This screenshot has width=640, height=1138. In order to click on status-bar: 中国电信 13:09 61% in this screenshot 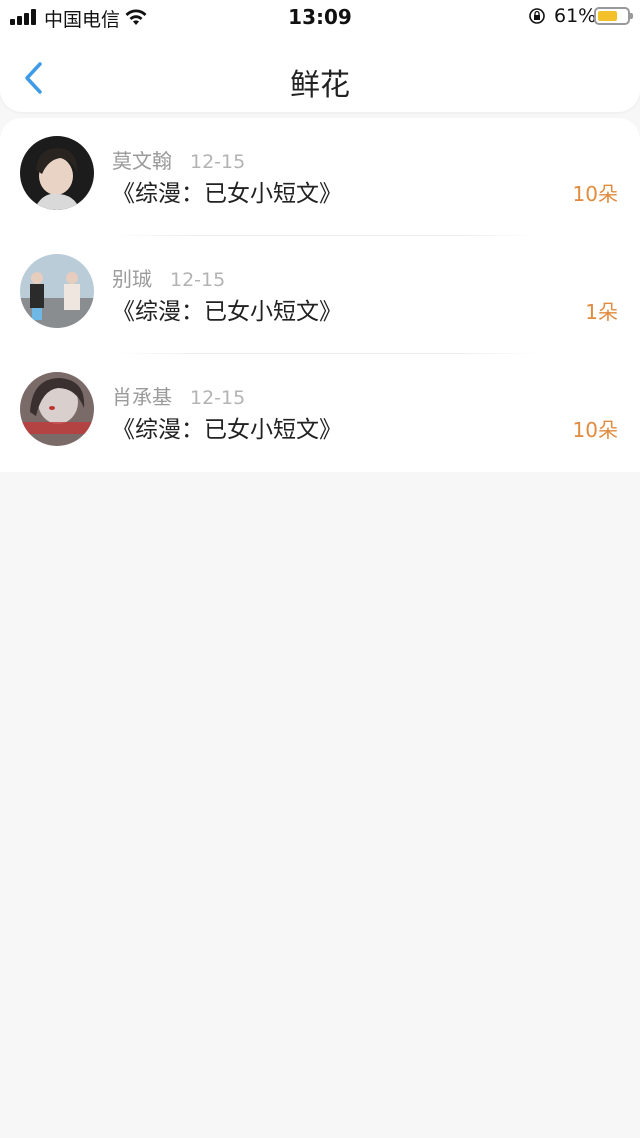, I will do `click(320, 17)`.